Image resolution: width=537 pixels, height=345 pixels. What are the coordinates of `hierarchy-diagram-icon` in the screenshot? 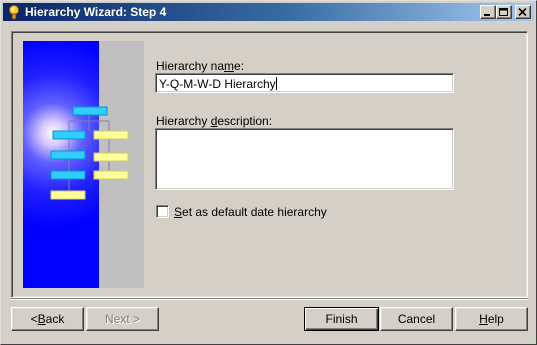 It's located at (89, 153).